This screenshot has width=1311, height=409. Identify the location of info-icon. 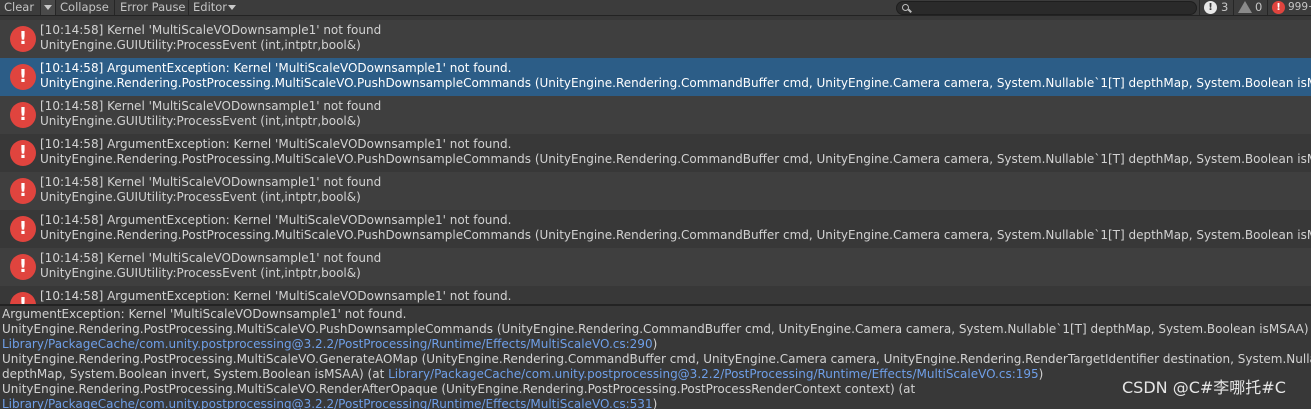
(1210, 7).